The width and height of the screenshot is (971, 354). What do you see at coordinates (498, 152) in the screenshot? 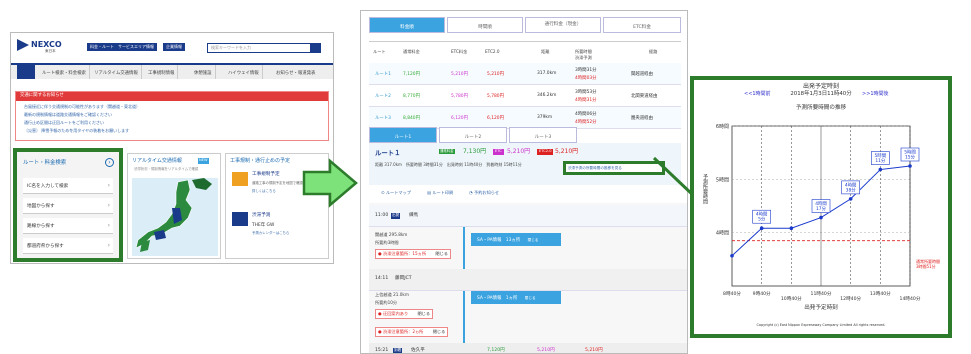
I see `etc-badge: ETC` at bounding box center [498, 152].